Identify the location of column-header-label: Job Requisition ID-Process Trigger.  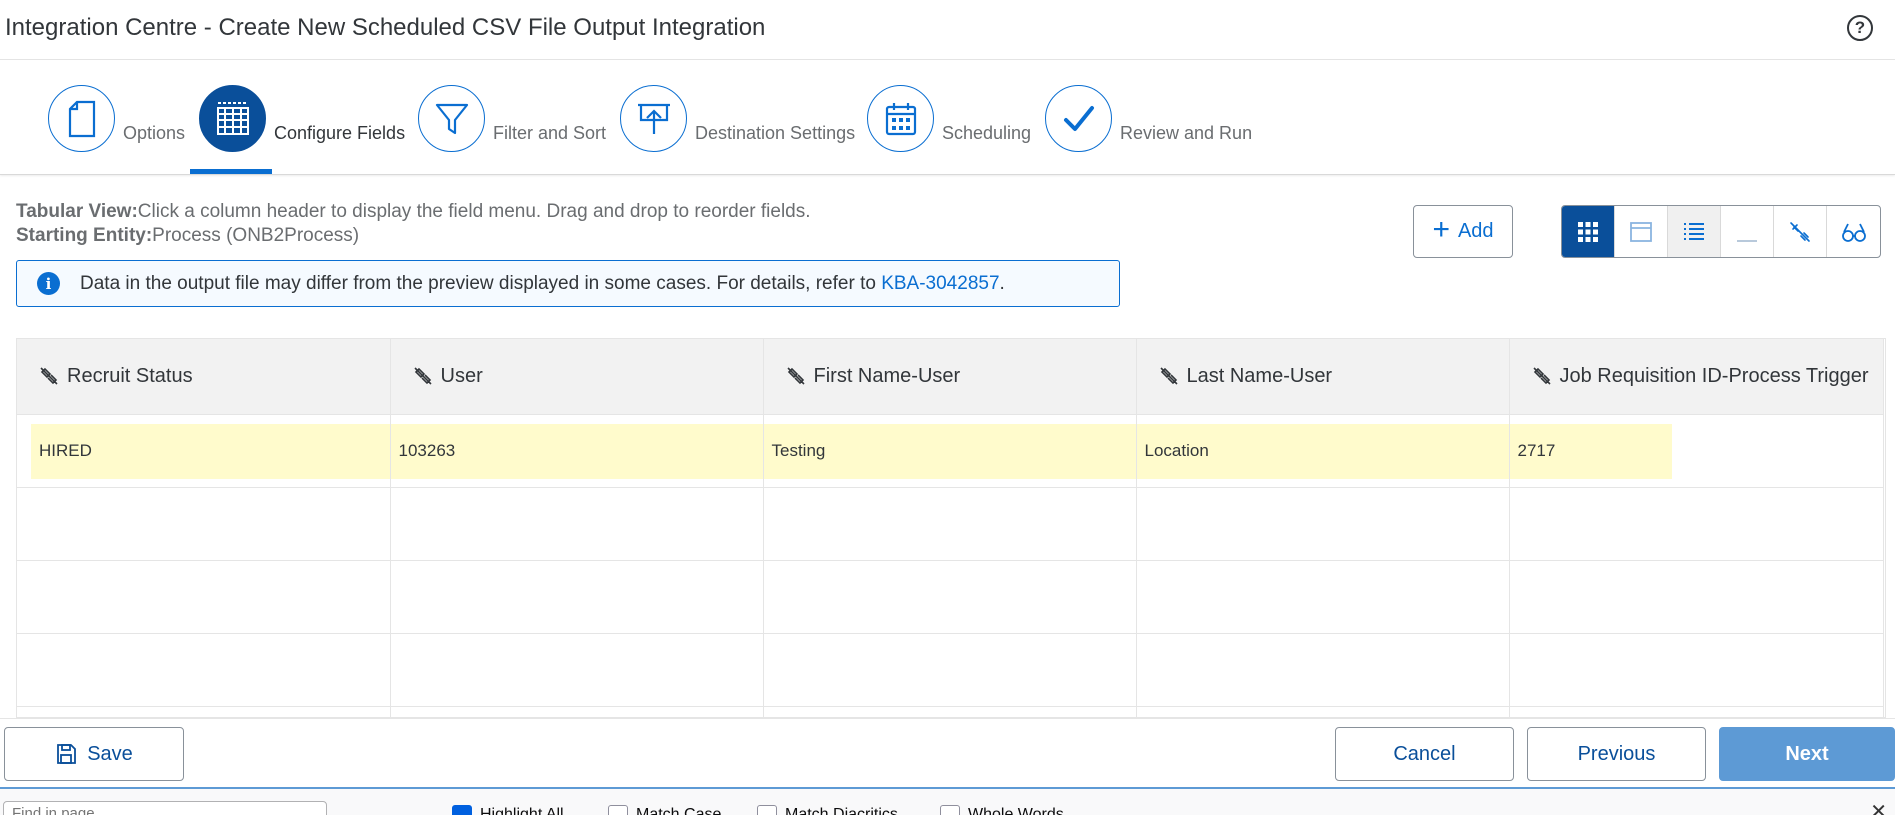
(1714, 375).